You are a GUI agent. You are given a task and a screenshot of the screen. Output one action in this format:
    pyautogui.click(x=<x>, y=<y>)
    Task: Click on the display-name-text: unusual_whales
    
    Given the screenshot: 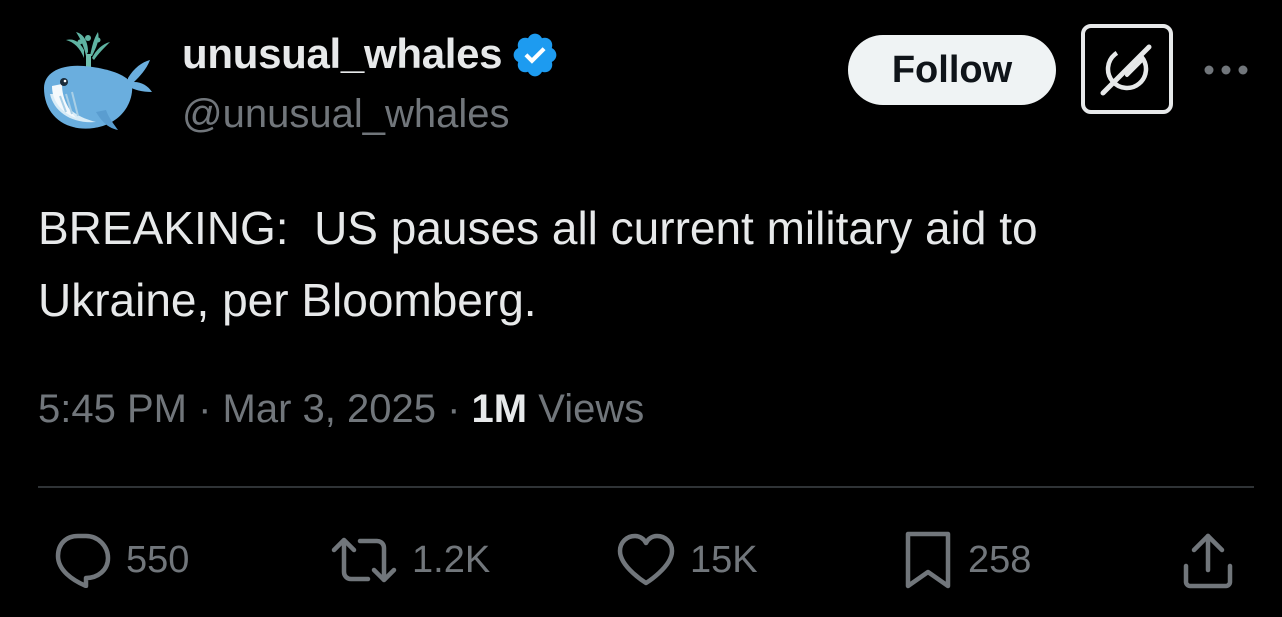 What is the action you would take?
    pyautogui.click(x=342, y=53)
    